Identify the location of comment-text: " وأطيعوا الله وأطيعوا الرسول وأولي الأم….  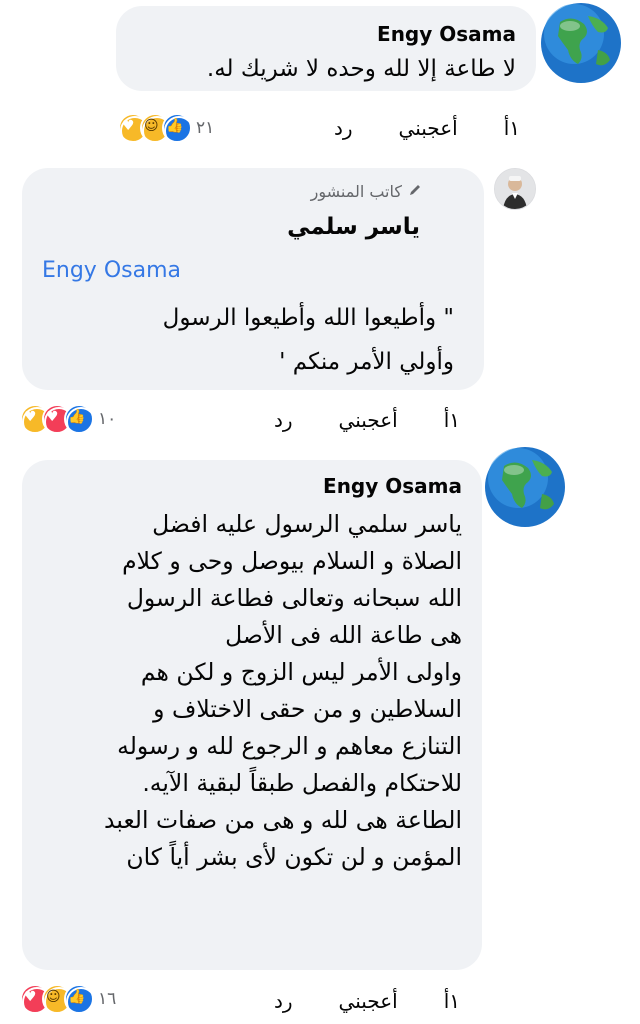
(308, 340).